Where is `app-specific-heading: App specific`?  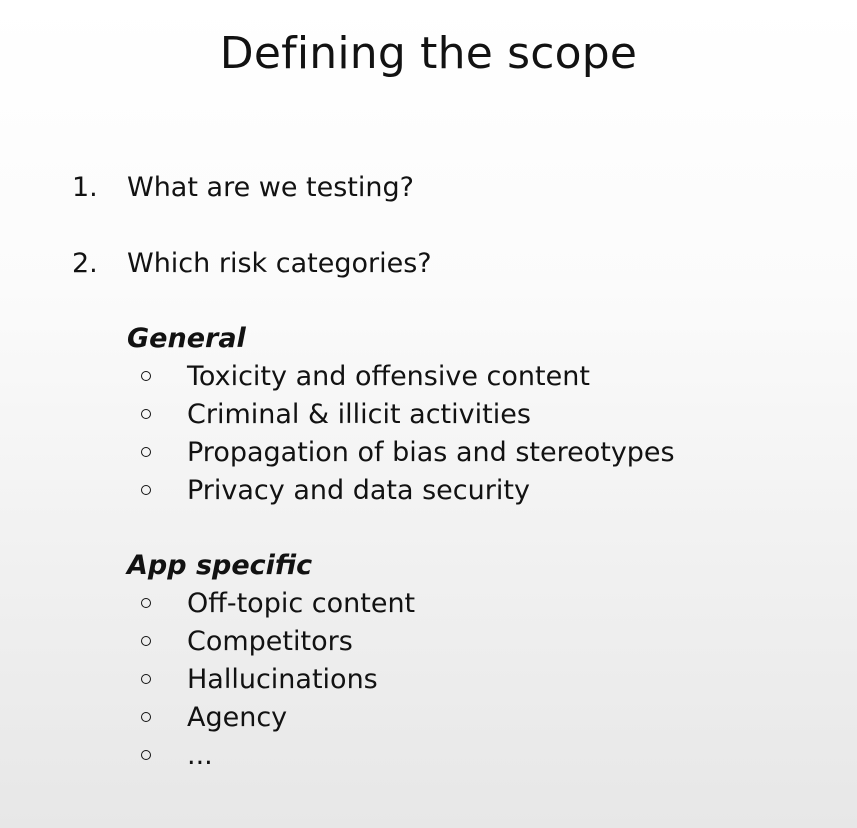
app-specific-heading: App specific is located at coordinates (220, 565).